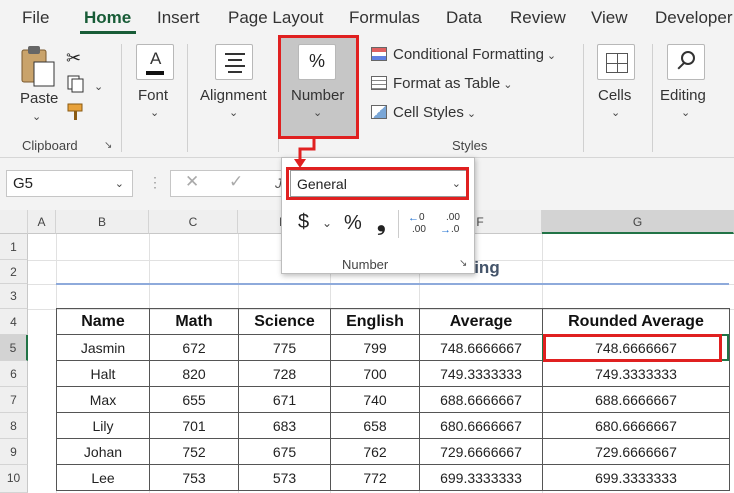 Image resolution: width=734 pixels, height=493 pixels. Describe the element at coordinates (275, 18) in the screenshot. I see `tab-page-layout: Page Layout` at that location.